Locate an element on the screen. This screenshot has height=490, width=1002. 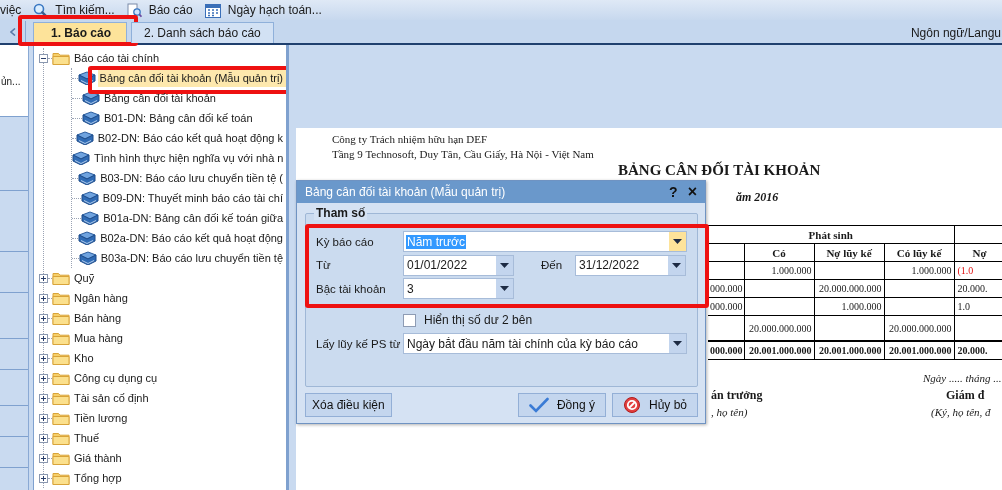
dialog-button: Đồng ý is located at coordinates (561, 405).